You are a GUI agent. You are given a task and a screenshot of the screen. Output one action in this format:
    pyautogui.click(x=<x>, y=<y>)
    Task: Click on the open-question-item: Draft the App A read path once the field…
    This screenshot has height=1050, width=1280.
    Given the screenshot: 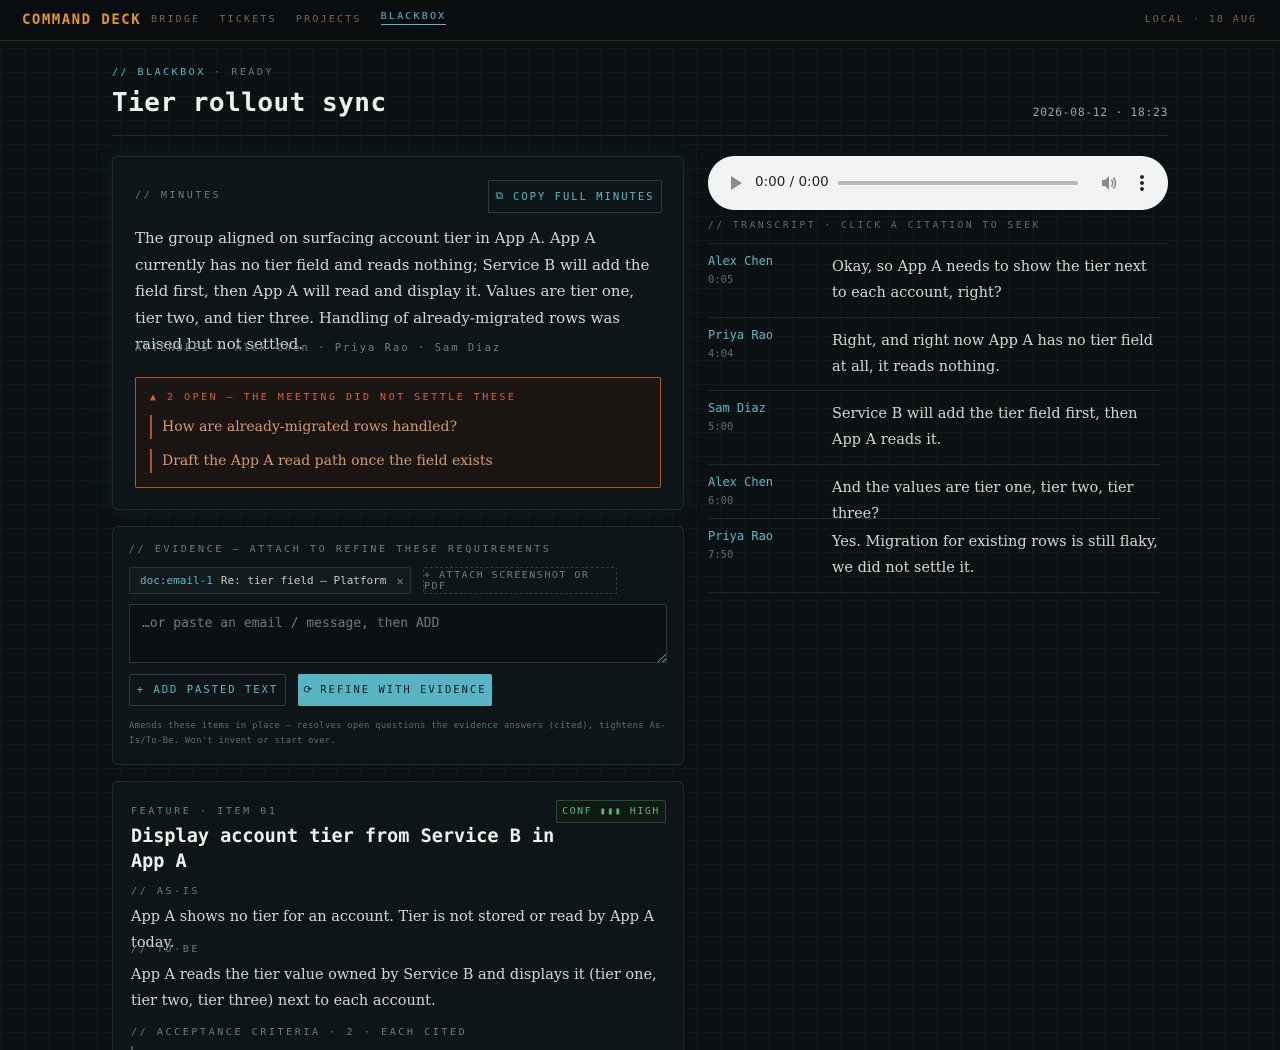 What is the action you would take?
    pyautogui.click(x=321, y=461)
    